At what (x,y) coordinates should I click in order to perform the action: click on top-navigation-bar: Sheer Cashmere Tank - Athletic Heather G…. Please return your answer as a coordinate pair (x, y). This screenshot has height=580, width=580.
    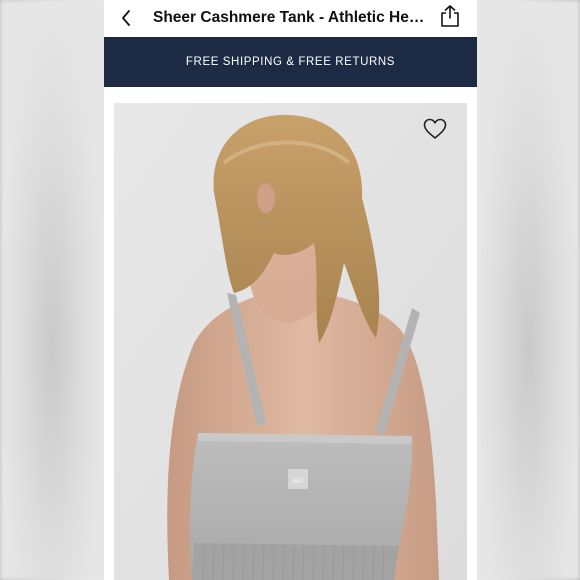
    Looking at the image, I should click on (290, 18).